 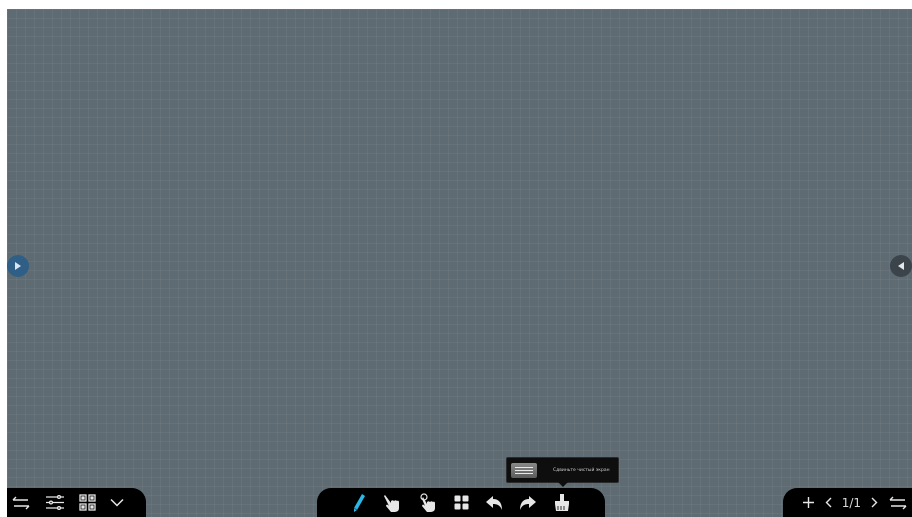 I want to click on arrow-left-icon, so click(x=901, y=266).